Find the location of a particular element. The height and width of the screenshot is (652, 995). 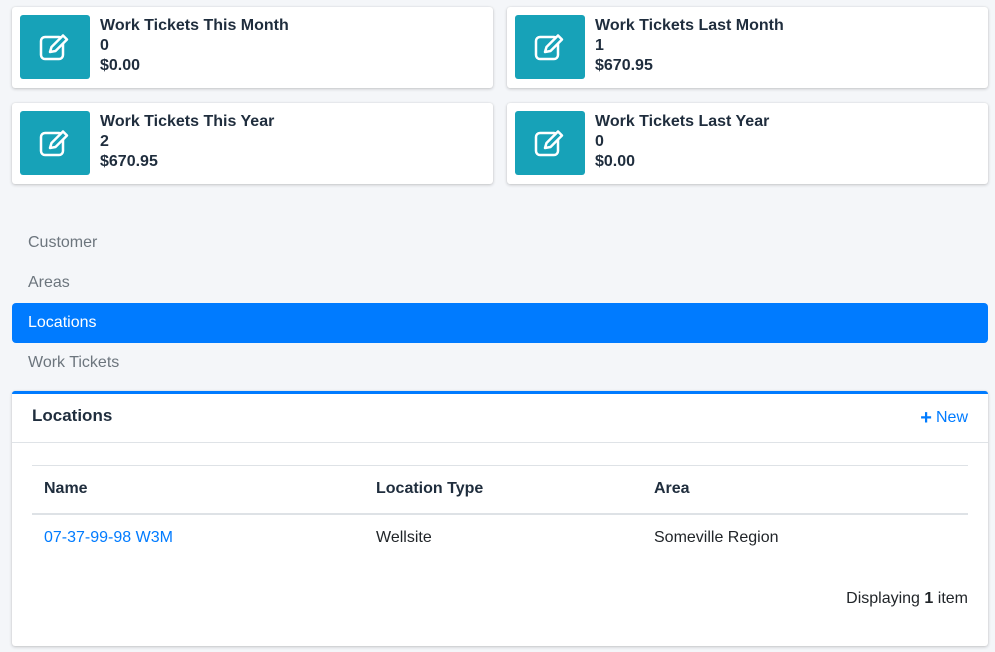

info-box-count: 2 is located at coordinates (104, 141).